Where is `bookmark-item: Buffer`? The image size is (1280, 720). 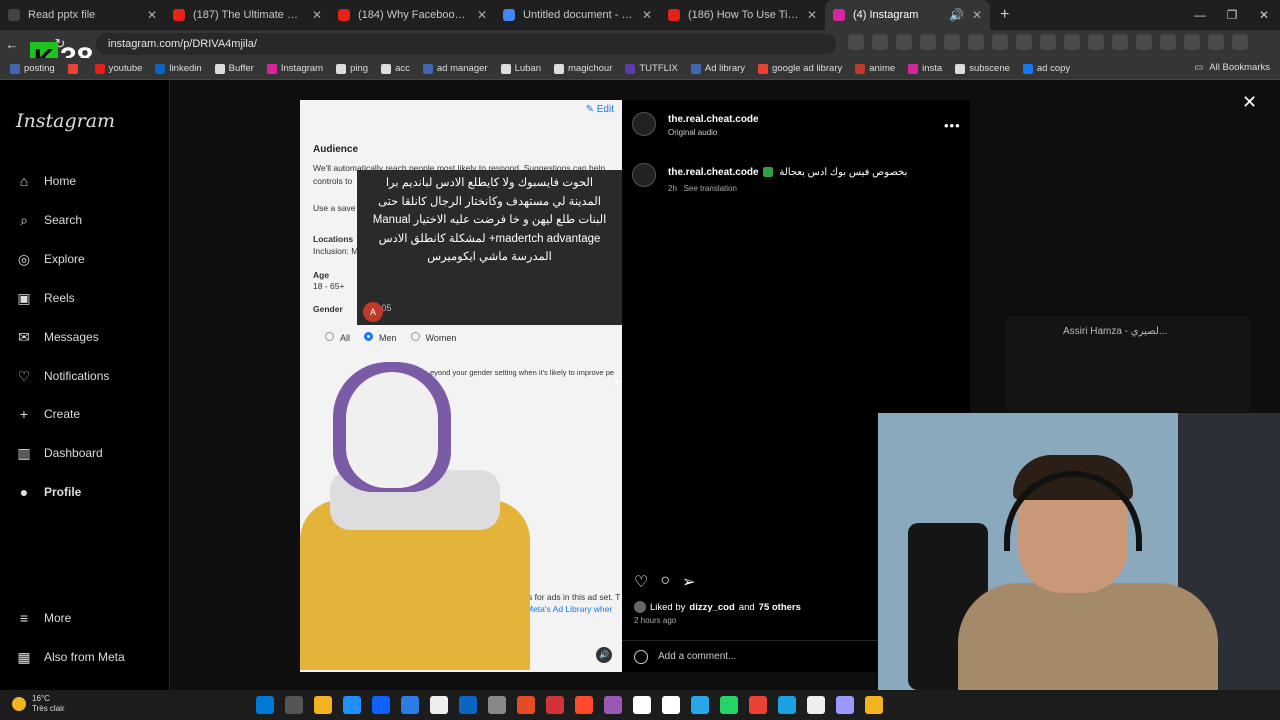 bookmark-item: Buffer is located at coordinates (234, 68).